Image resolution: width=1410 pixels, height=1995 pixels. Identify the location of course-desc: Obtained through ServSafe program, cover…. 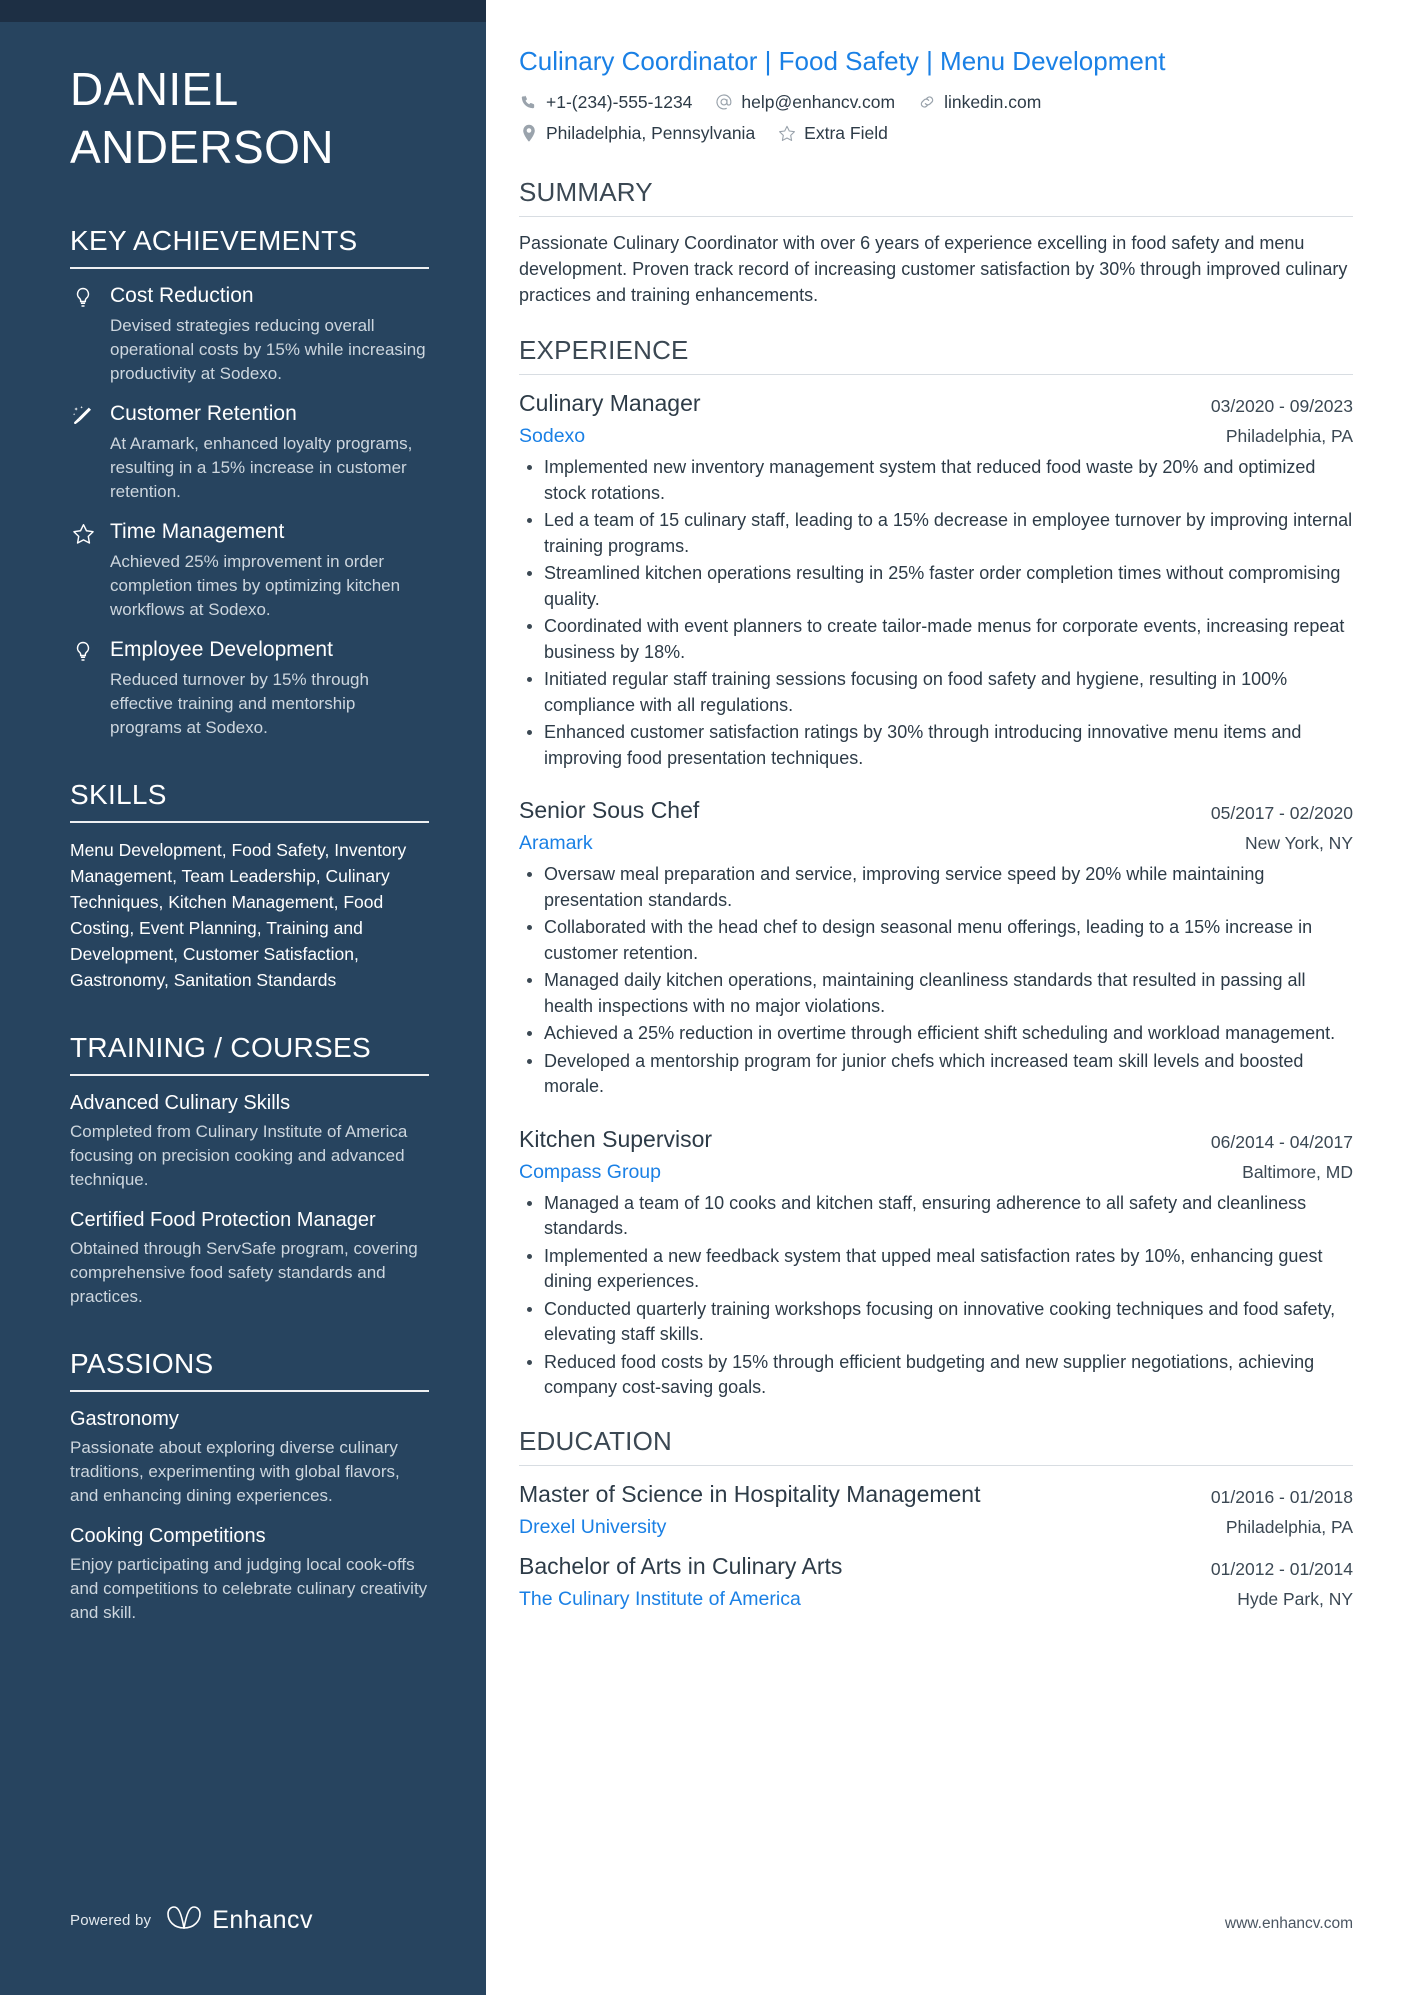
(244, 1272).